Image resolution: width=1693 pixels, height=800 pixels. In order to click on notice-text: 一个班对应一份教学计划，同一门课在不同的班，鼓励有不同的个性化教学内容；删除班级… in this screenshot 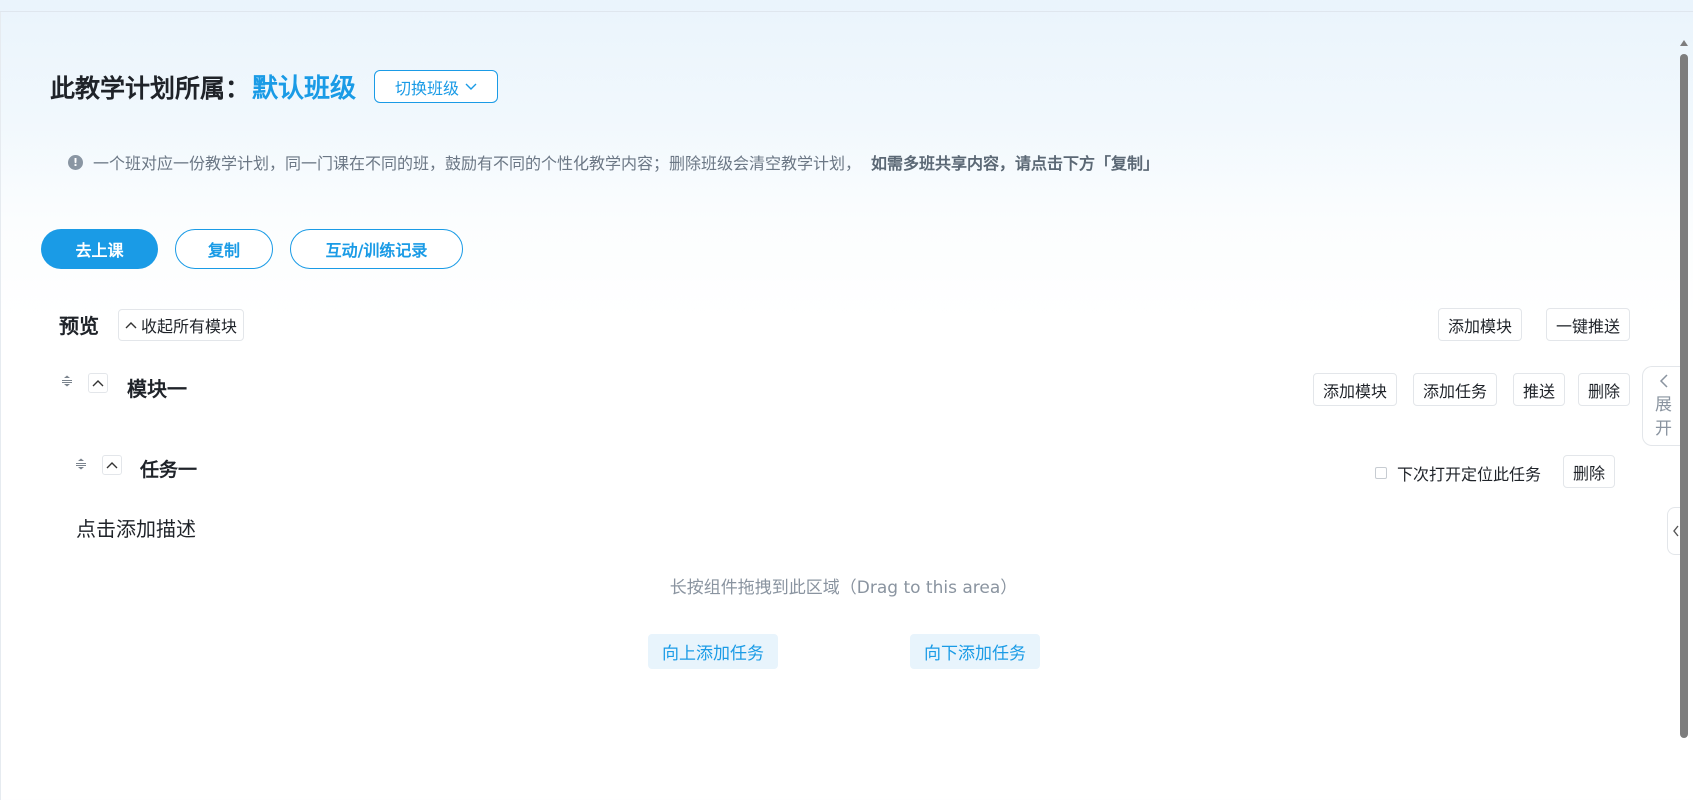, I will do `click(477, 163)`.